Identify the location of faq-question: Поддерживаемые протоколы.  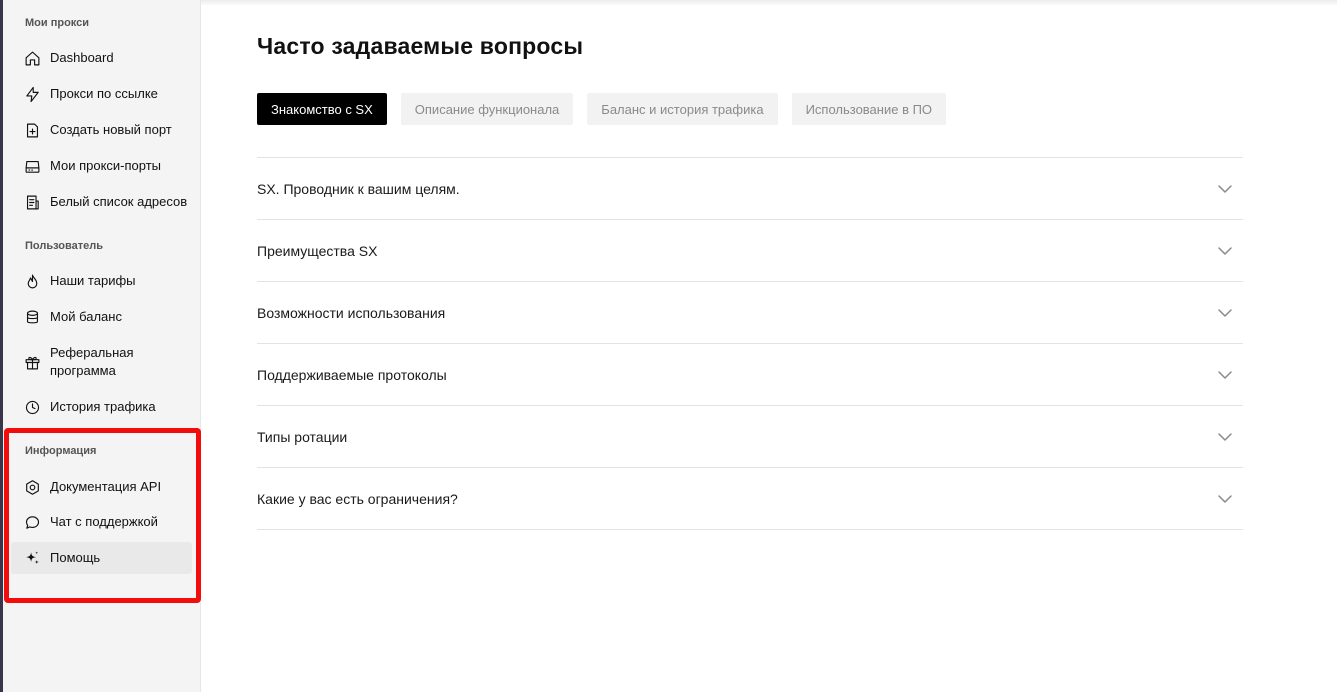
(352, 374).